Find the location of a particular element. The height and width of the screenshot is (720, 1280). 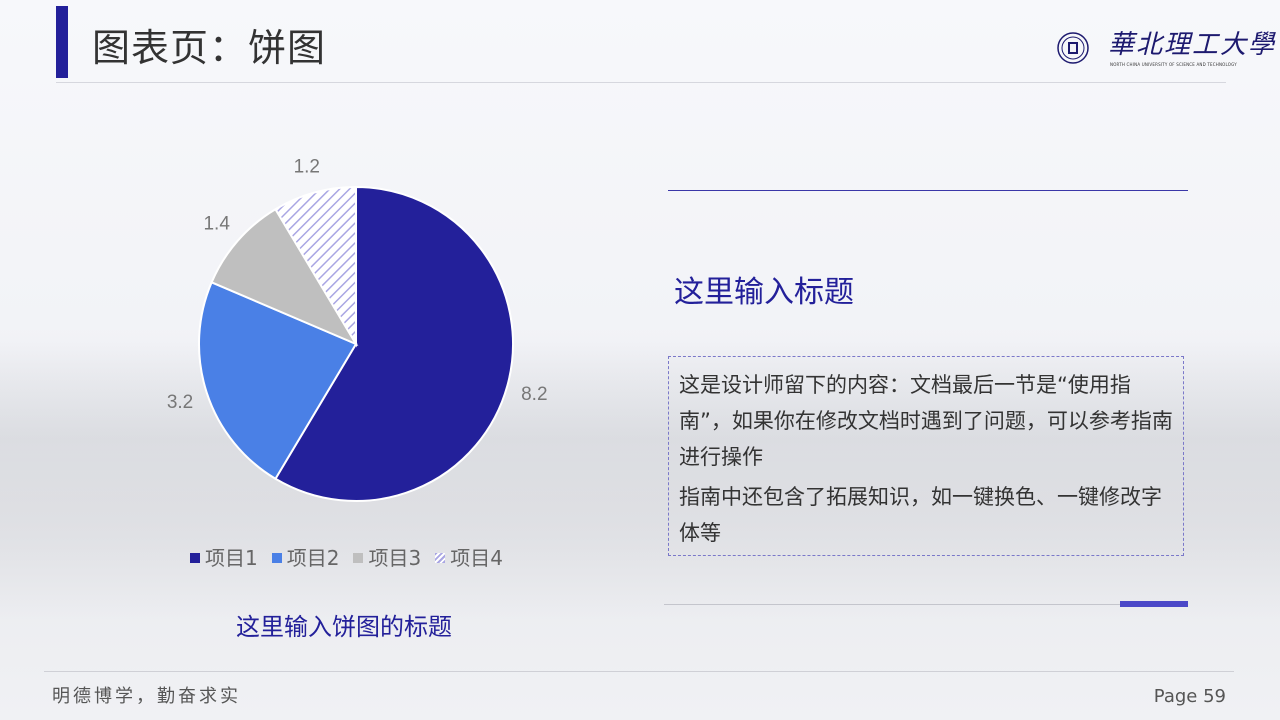

pie-data-label-3: 1.4 is located at coordinates (216, 223).